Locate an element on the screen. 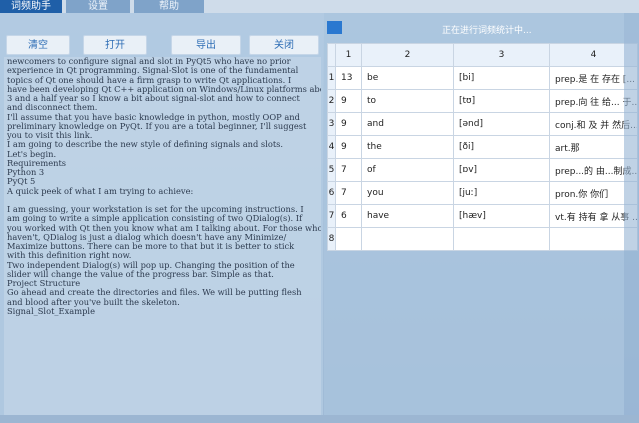 The height and width of the screenshot is (423, 639). tab-word-frequency-assistant: 词频助手 is located at coordinates (31, 6).